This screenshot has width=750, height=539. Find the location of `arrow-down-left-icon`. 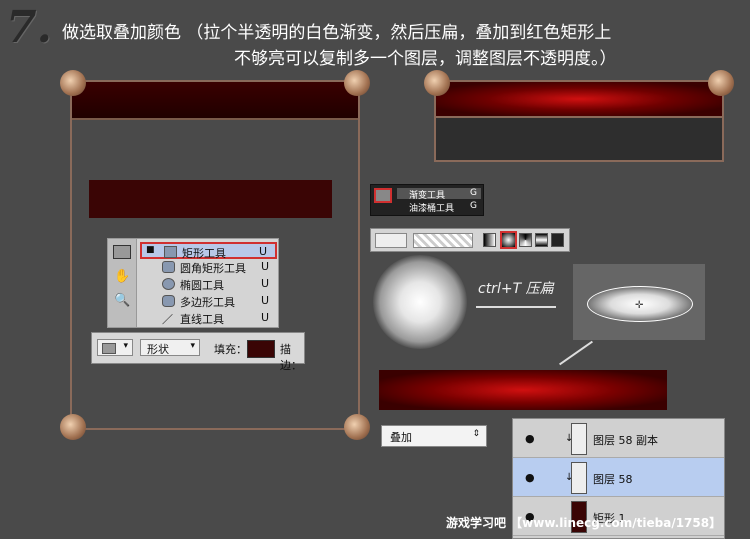

arrow-down-left-icon is located at coordinates (576, 353).